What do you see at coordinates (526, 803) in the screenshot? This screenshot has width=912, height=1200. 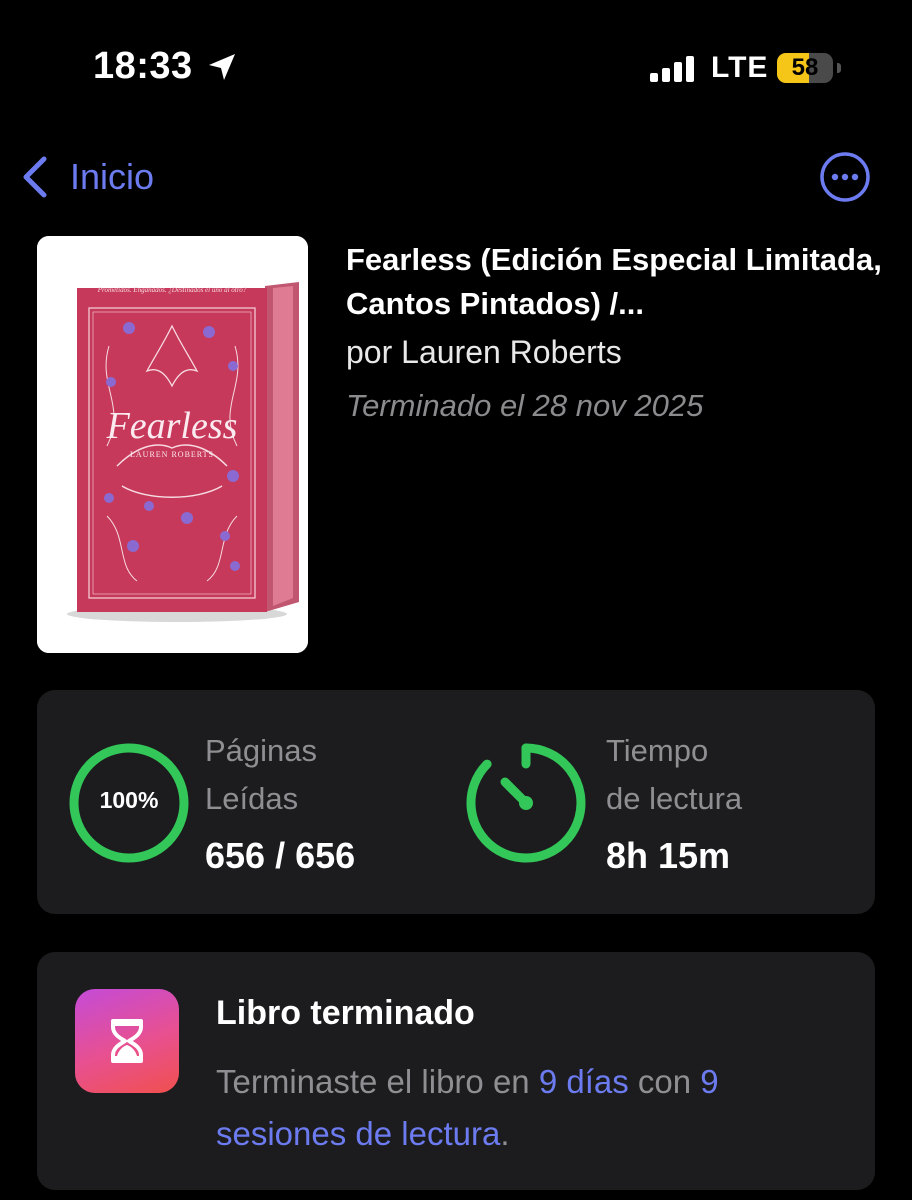 I see `timer-icon` at bounding box center [526, 803].